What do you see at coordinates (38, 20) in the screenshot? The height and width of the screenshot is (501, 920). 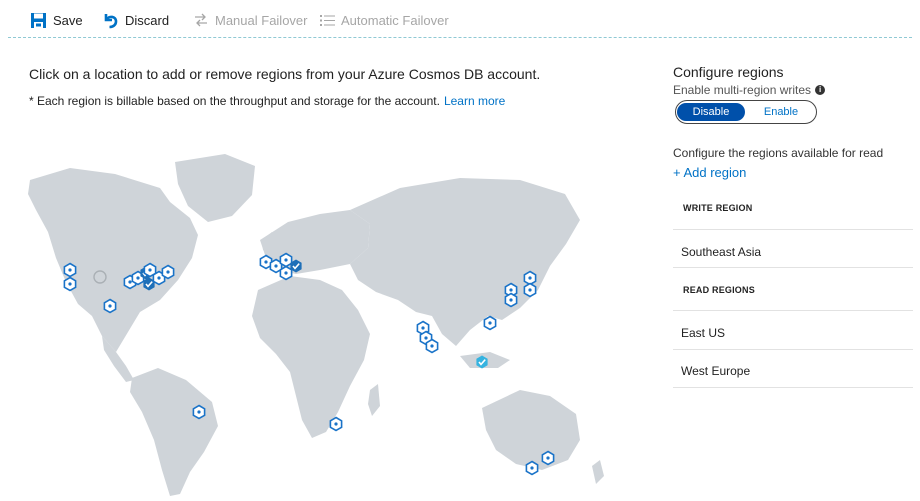 I see `save-icon` at bounding box center [38, 20].